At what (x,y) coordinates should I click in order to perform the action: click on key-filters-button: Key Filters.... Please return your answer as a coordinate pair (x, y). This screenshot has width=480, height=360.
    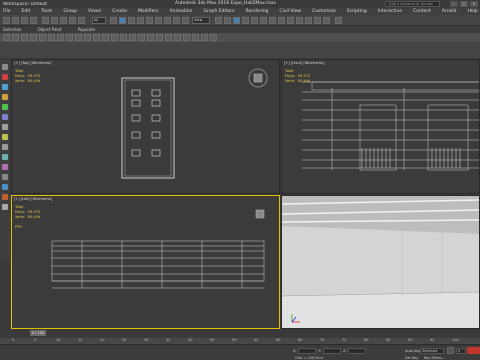
    Looking at the image, I should click on (434, 358).